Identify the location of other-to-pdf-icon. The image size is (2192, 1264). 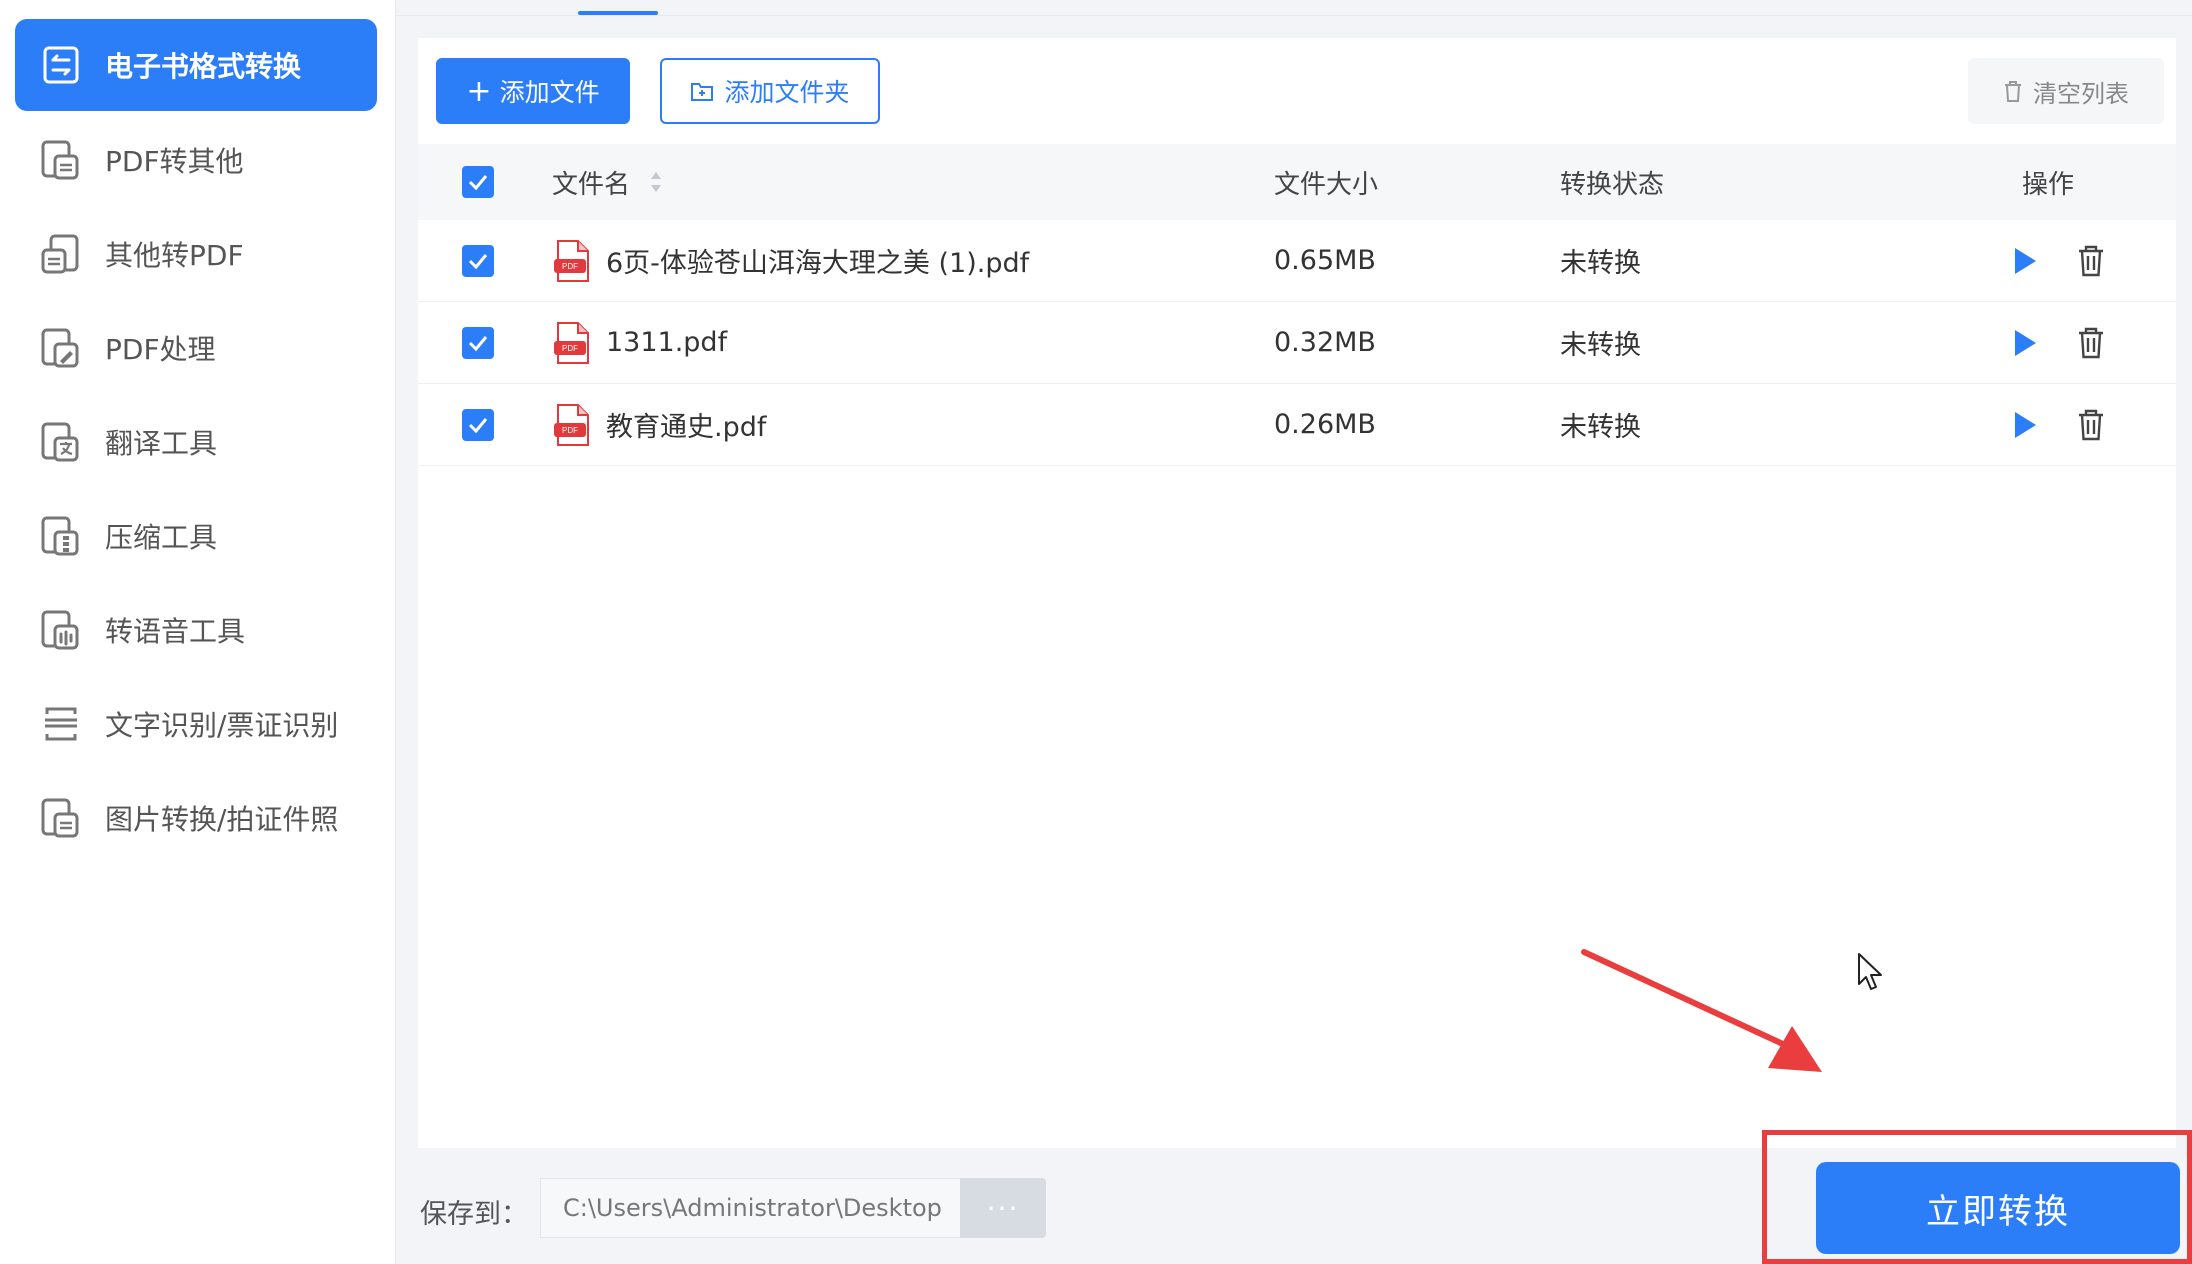
(61, 254).